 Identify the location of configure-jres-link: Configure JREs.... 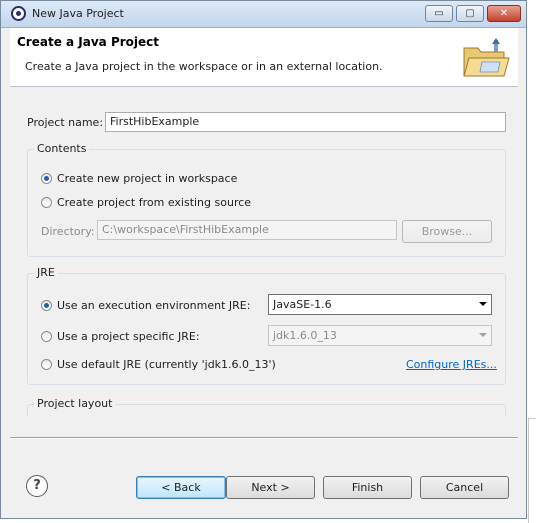
(451, 364).